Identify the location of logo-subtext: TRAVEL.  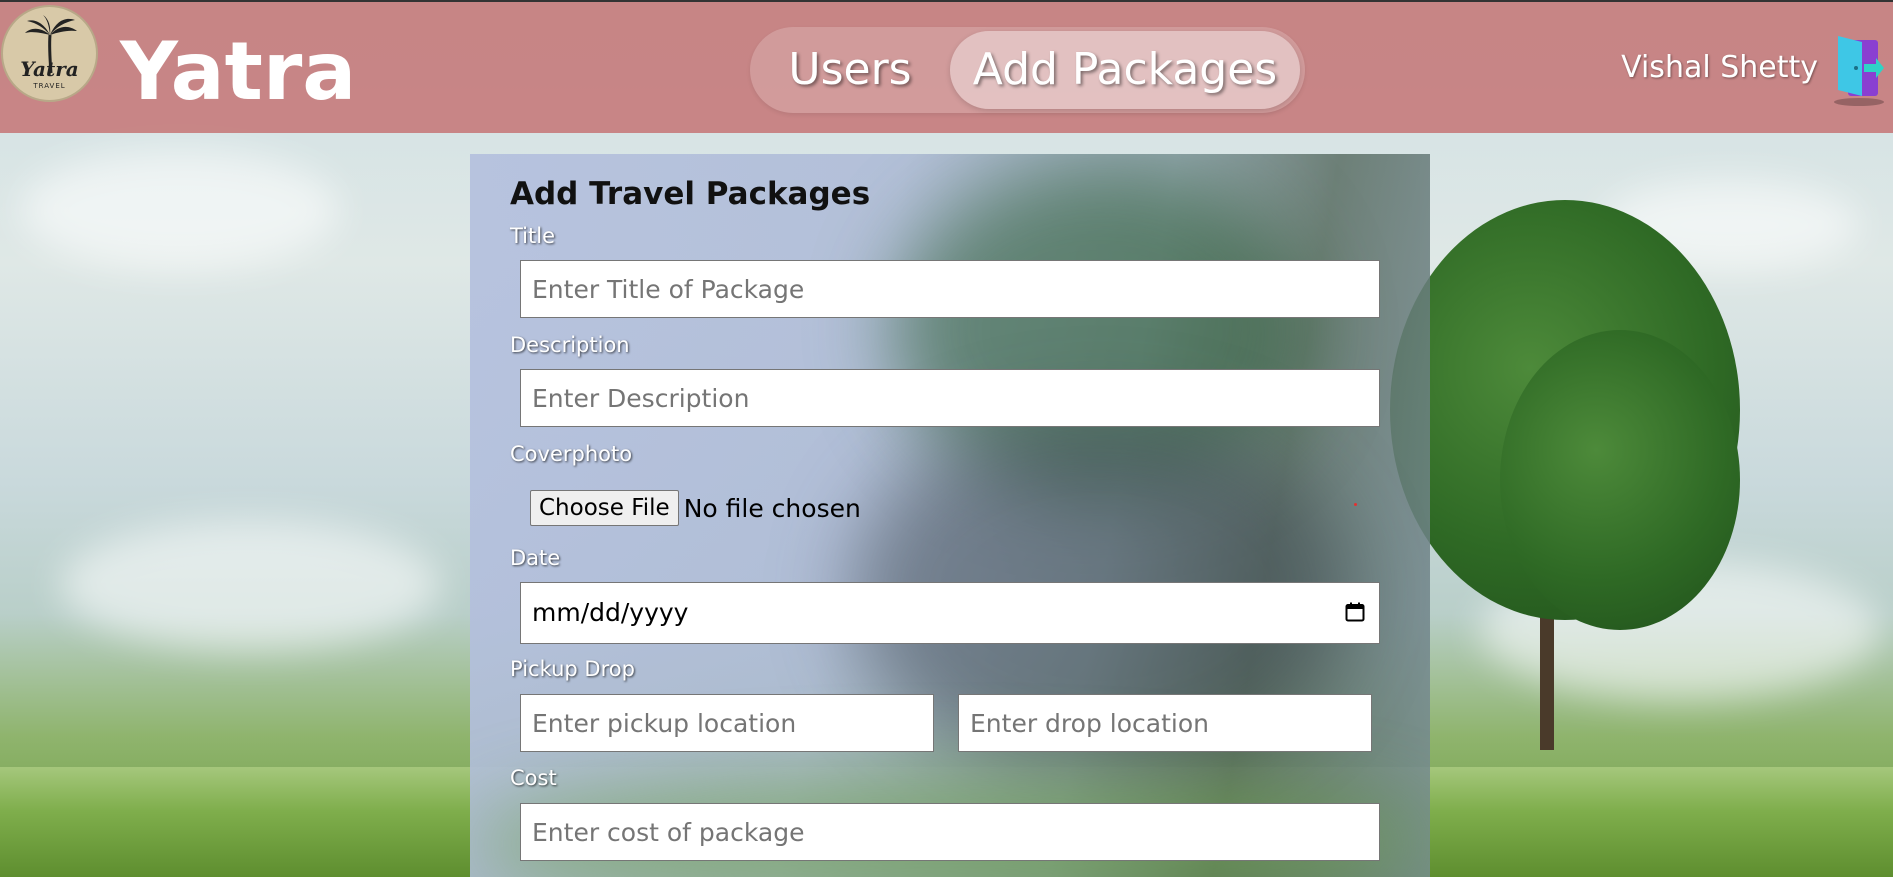
(49, 86).